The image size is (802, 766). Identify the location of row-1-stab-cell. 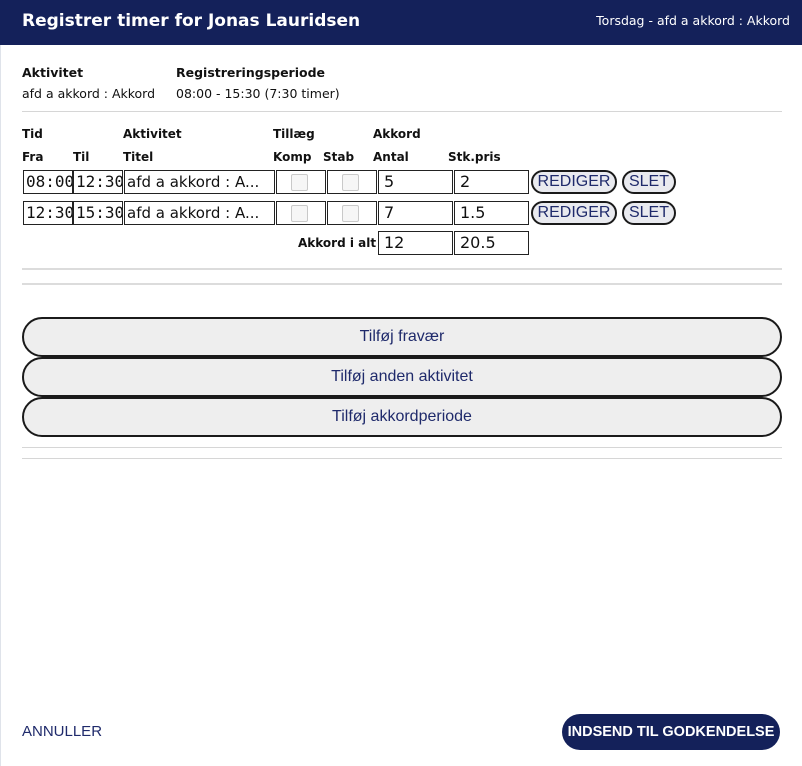
(352, 182).